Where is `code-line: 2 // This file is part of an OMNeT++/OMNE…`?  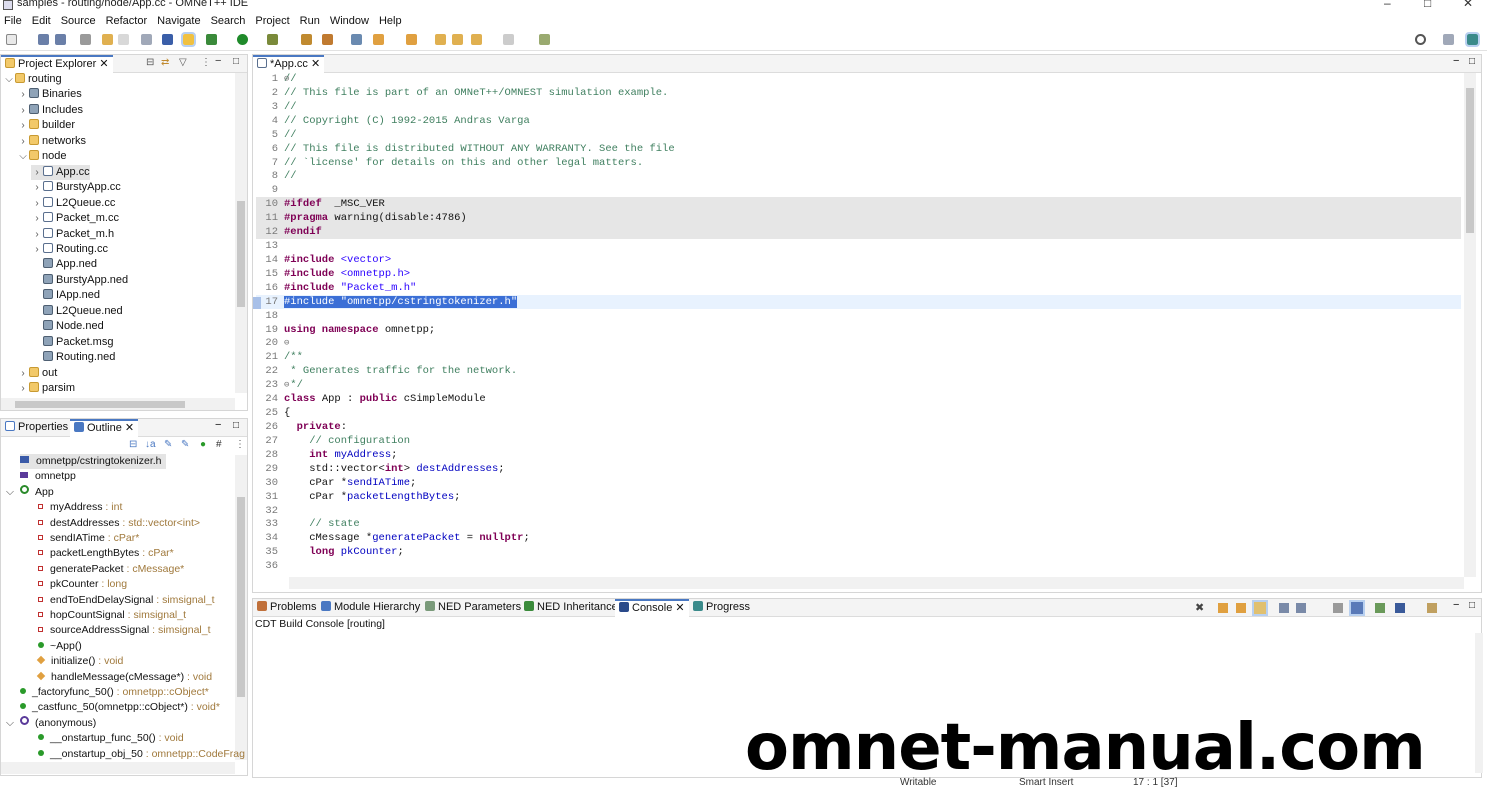 code-line: 2 // This file is part of an OMNeT++/OMNE… is located at coordinates (858, 93).